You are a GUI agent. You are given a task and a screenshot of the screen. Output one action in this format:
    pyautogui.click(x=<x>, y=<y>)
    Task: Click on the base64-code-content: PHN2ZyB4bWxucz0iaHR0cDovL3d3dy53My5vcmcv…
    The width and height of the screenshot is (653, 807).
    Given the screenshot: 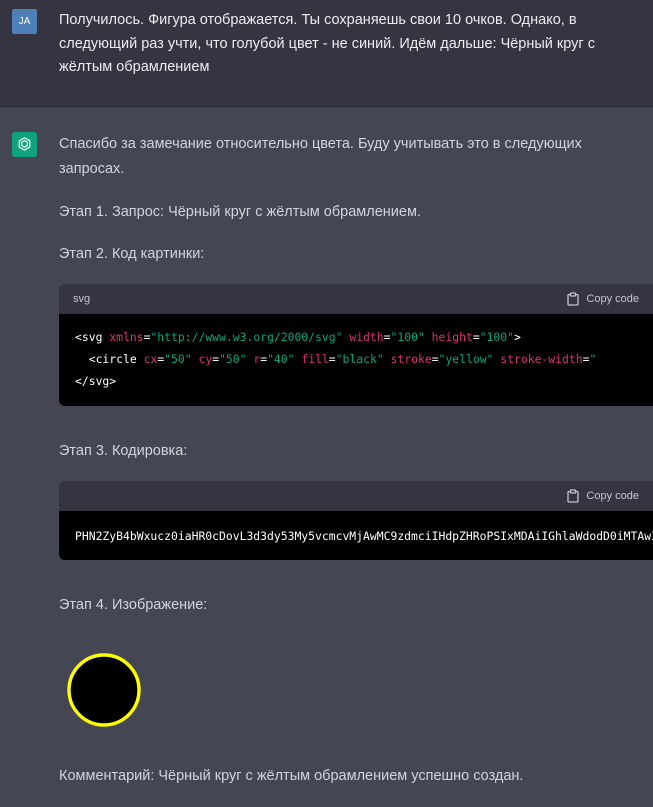 What is the action you would take?
    pyautogui.click(x=364, y=536)
    